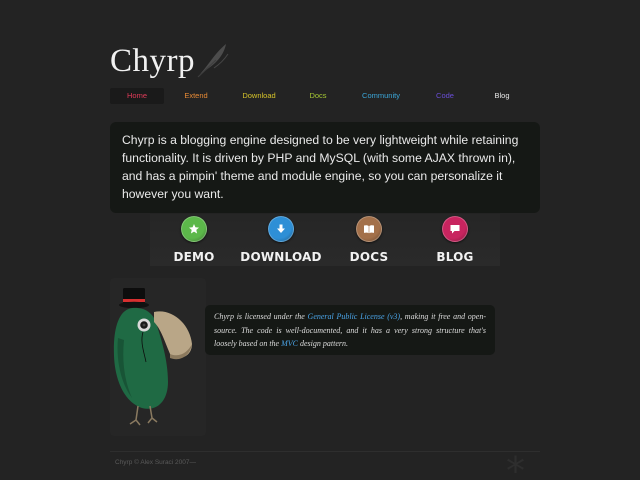  I want to click on feature-blog-label: BLOG, so click(455, 257).